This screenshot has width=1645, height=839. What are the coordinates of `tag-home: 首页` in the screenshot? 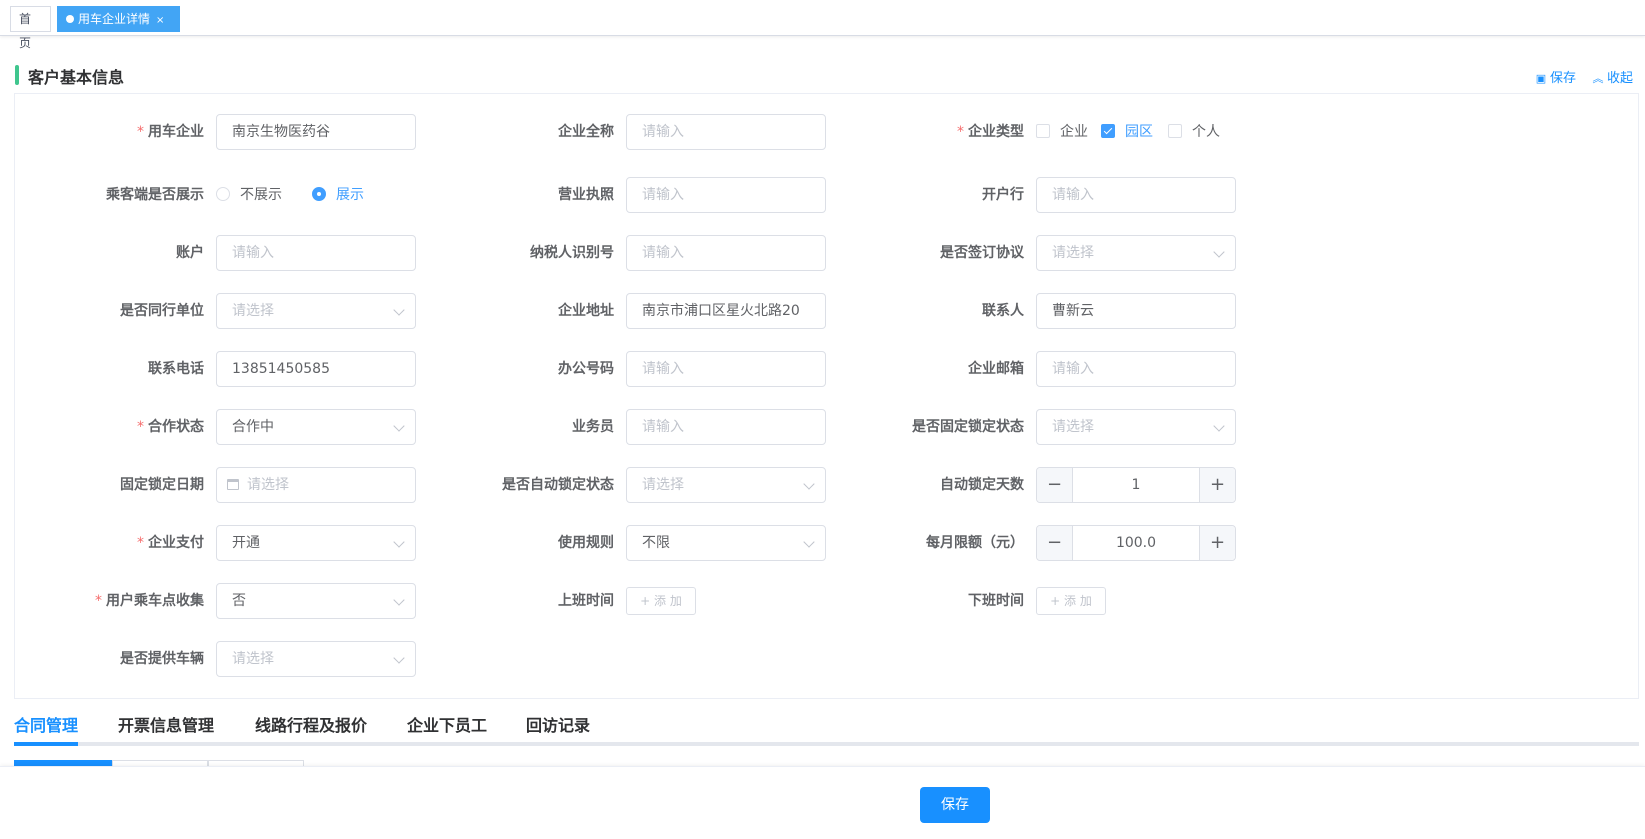 It's located at (30, 28).